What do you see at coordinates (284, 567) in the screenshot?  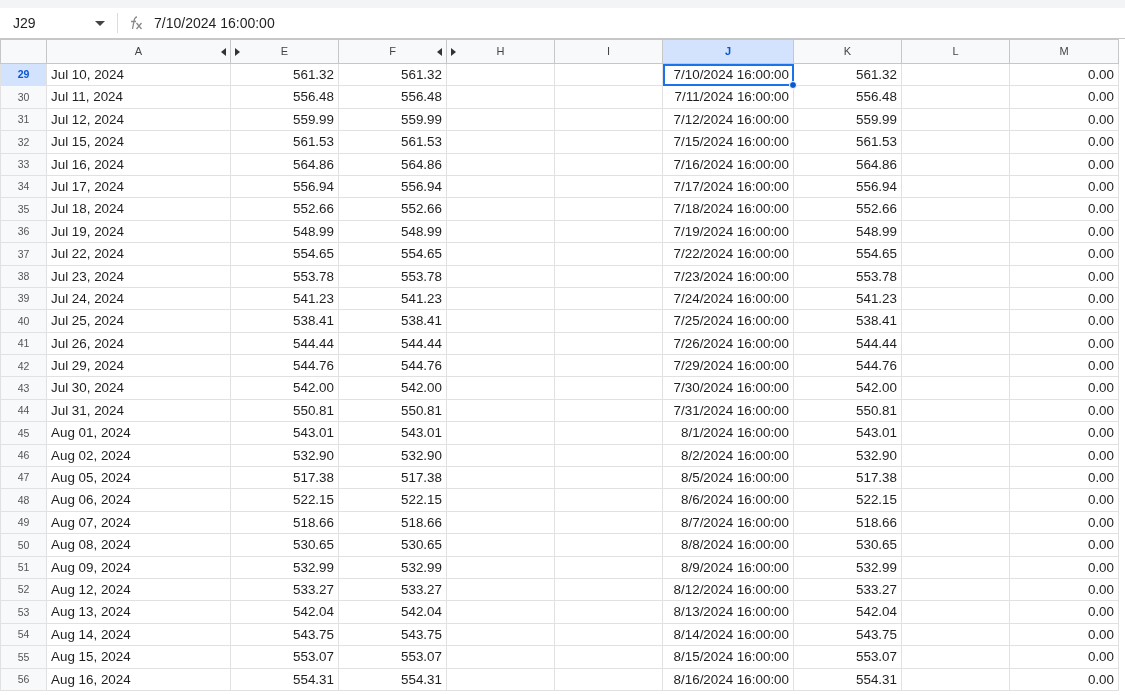 I see `table-cell: 532.99` at bounding box center [284, 567].